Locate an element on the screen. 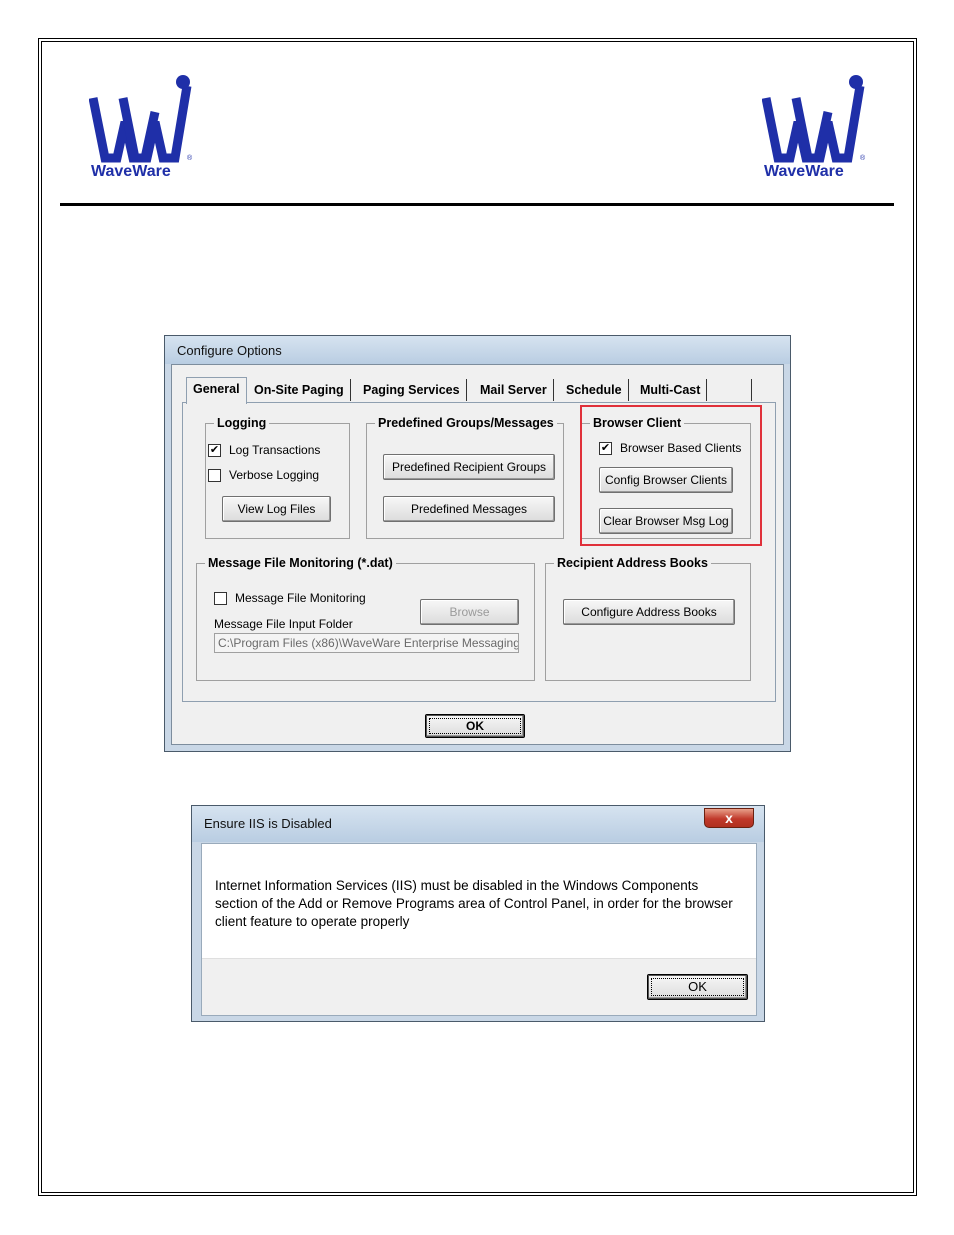 Image resolution: width=954 pixels, height=1235 pixels. verbose-logging-option: Verbose Logging is located at coordinates (263, 475).